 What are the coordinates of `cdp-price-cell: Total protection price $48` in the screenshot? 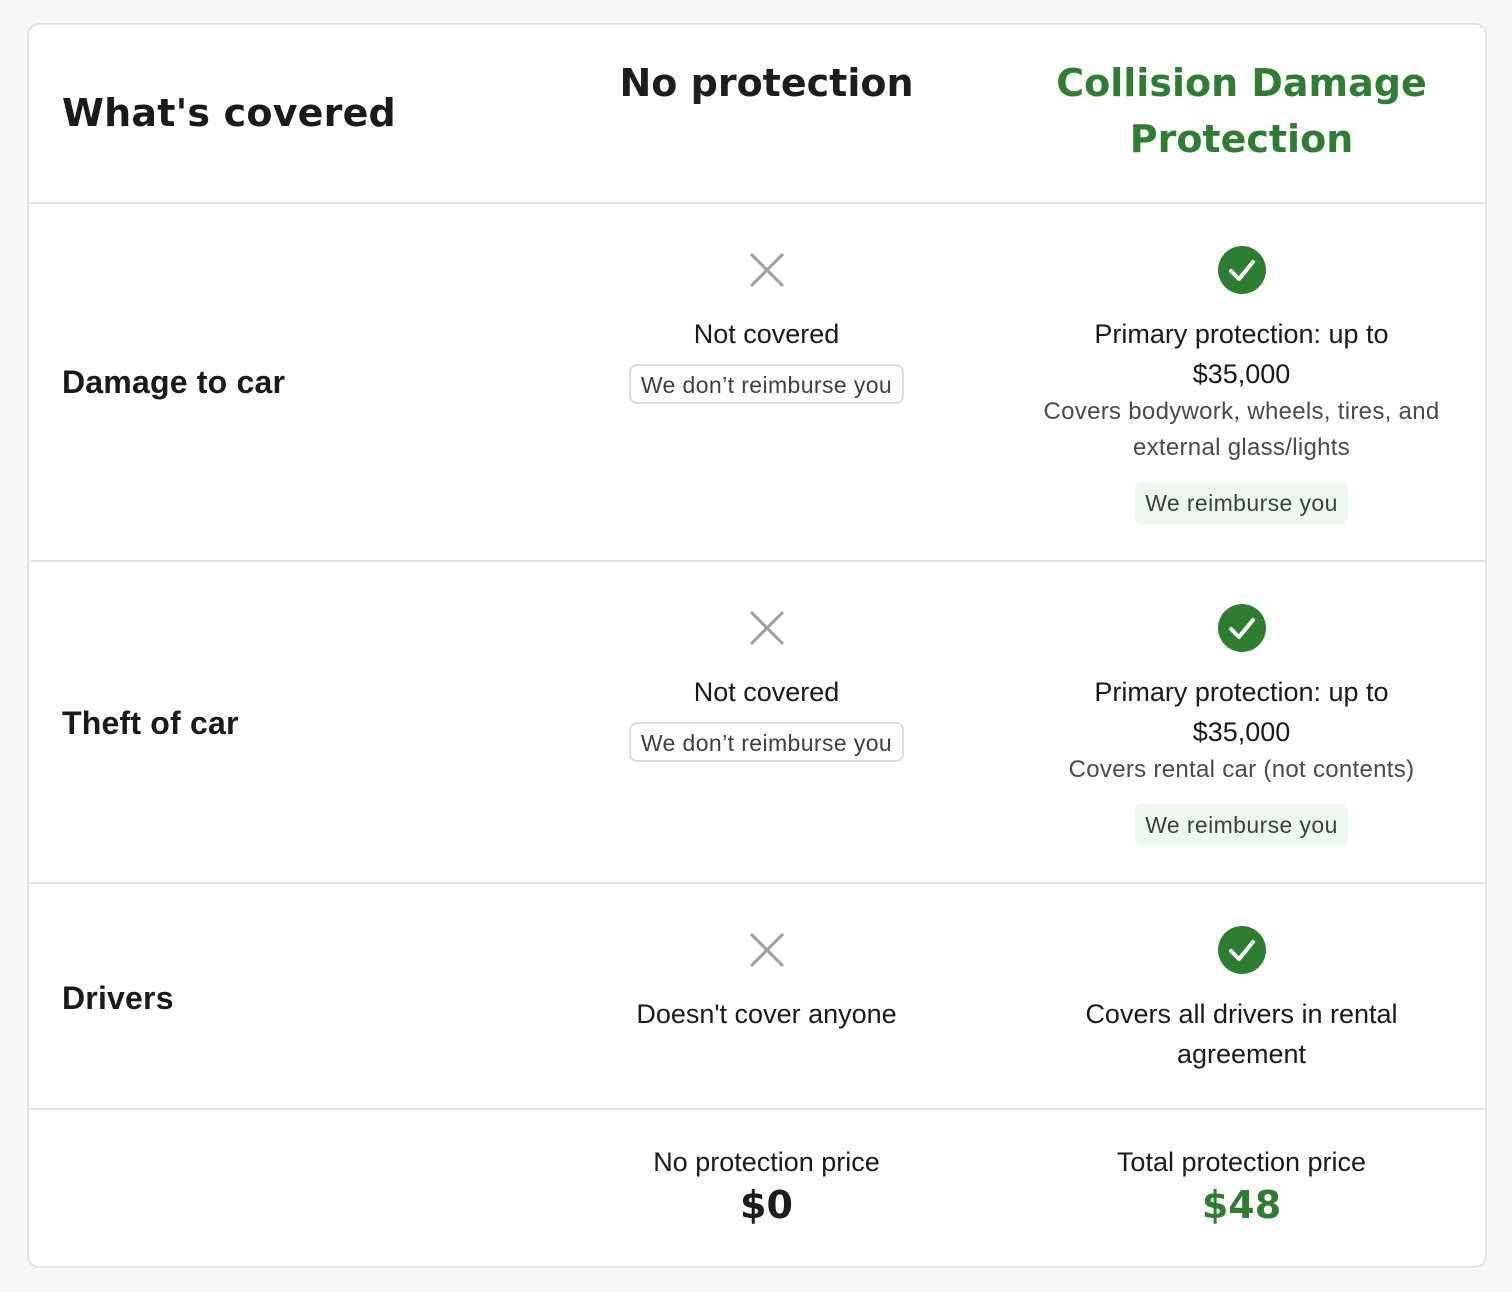 It's located at (1241, 1188).